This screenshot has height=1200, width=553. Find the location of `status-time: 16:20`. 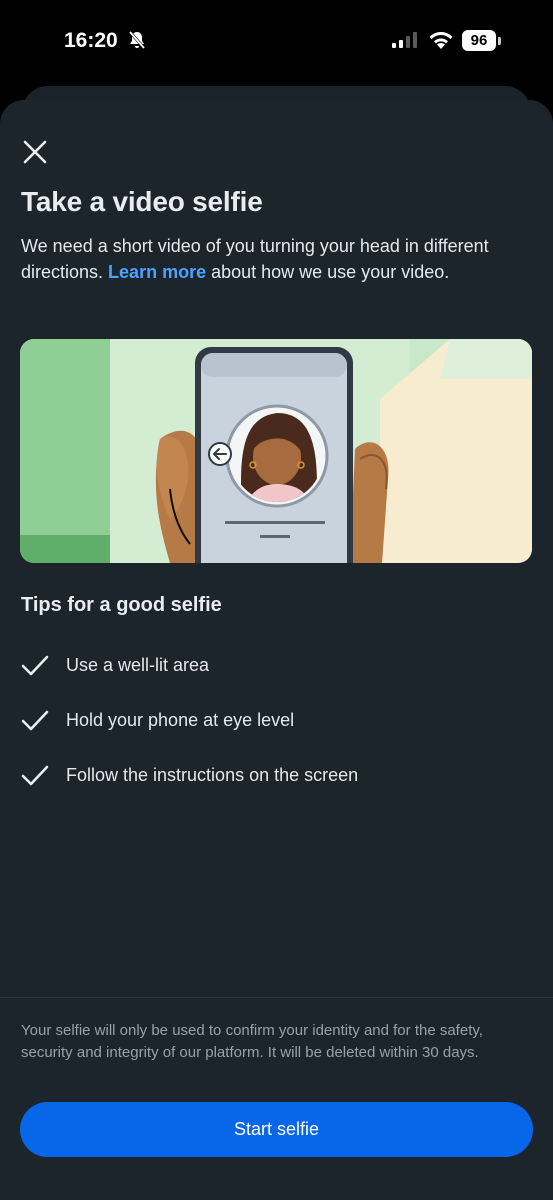

status-time: 16:20 is located at coordinates (91, 40).